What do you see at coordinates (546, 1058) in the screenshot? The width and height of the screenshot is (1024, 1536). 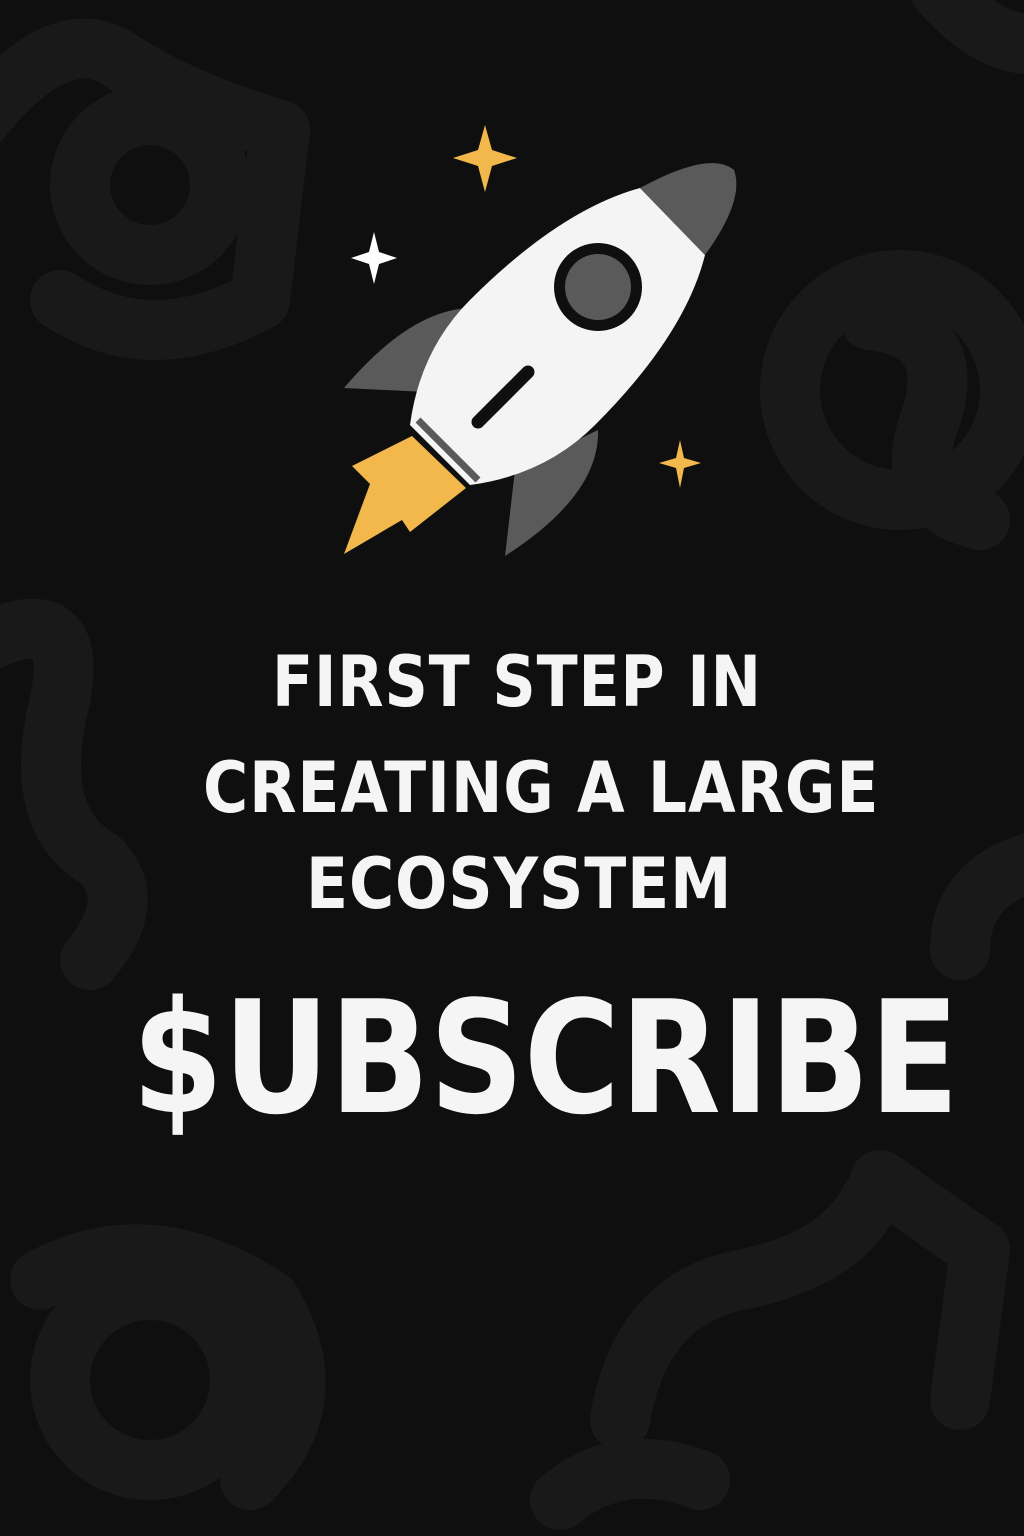 I see `ticker-symbol: $UBSCRIBE` at bounding box center [546, 1058].